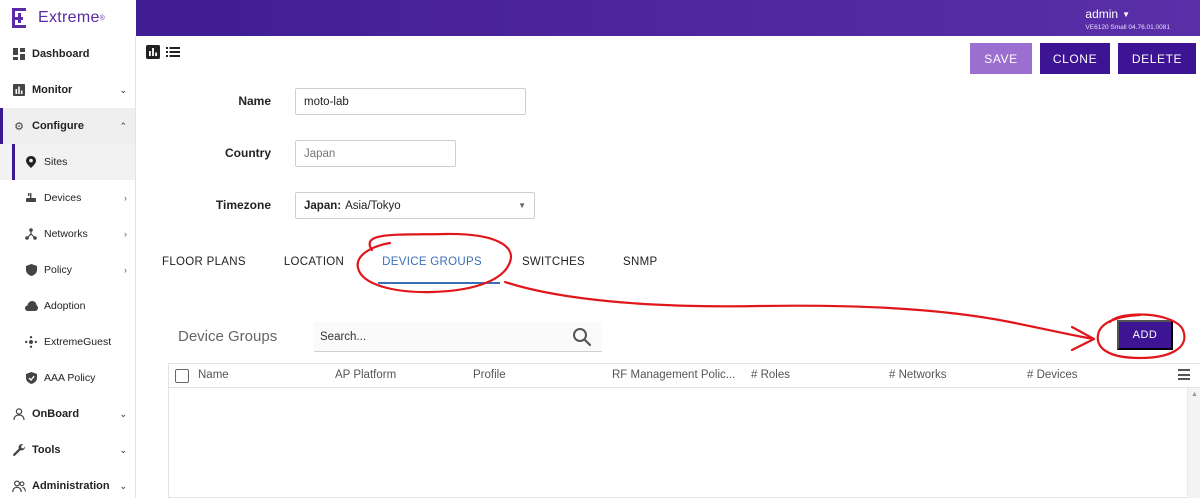  What do you see at coordinates (19, 450) in the screenshot?
I see `wrench-icon` at bounding box center [19, 450].